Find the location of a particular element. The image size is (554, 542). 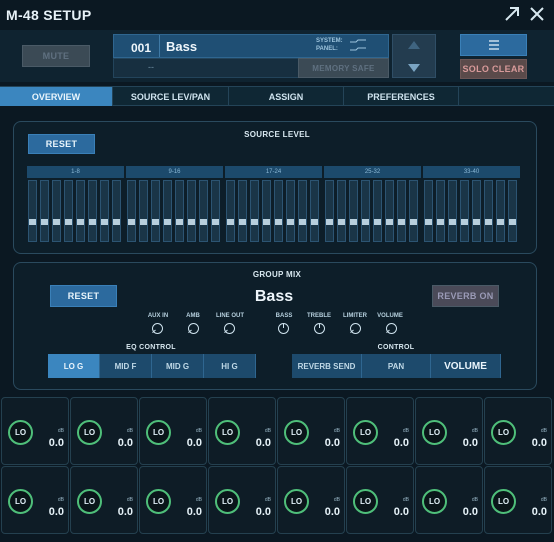

tab-assign: ASSIGN is located at coordinates (286, 96).